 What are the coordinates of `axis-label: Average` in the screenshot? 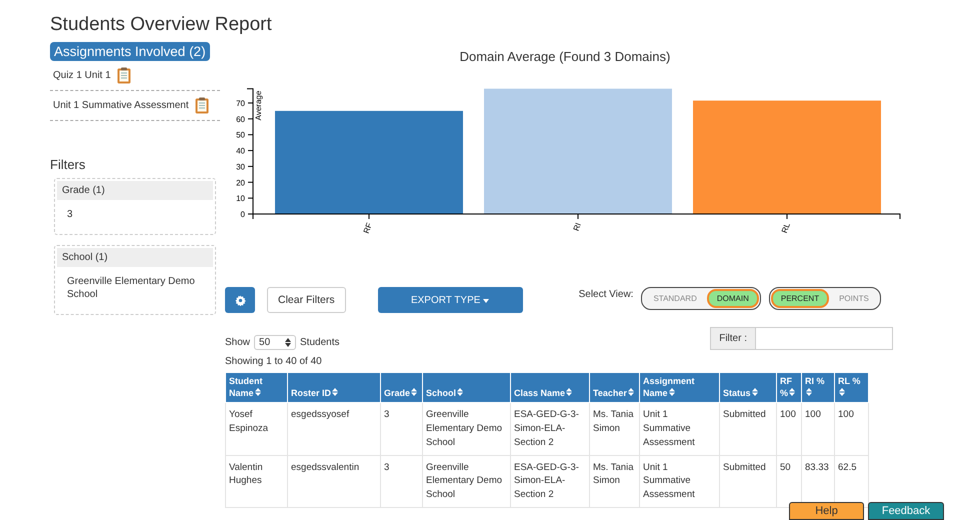 It's located at (258, 105).